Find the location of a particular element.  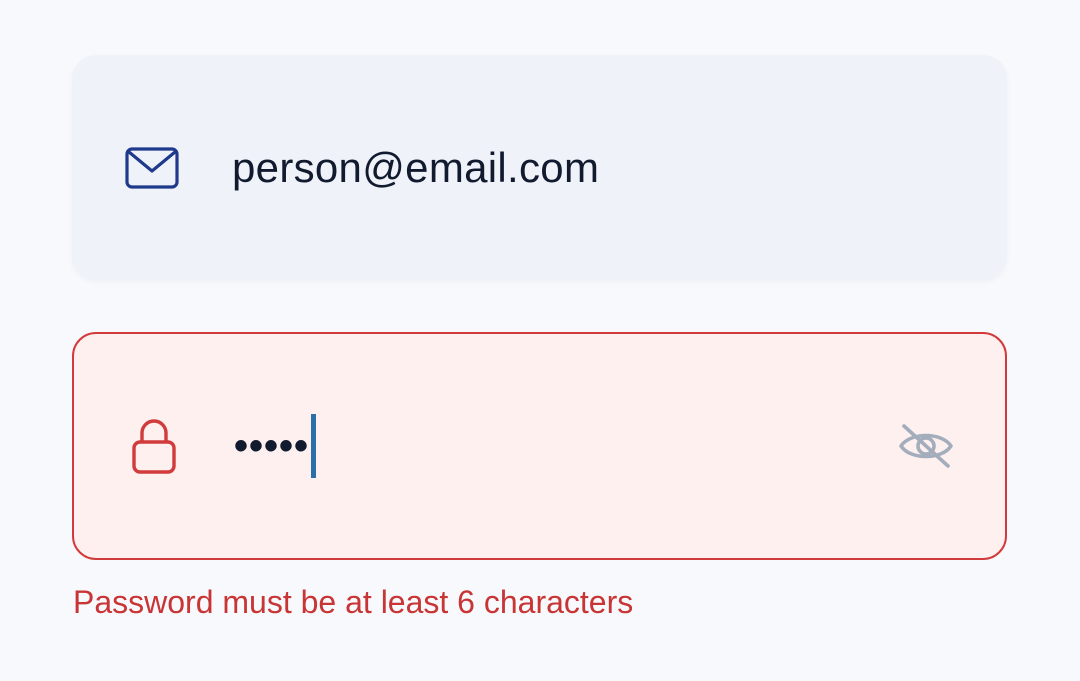

password-masked-text: ••••• is located at coordinates (272, 445).